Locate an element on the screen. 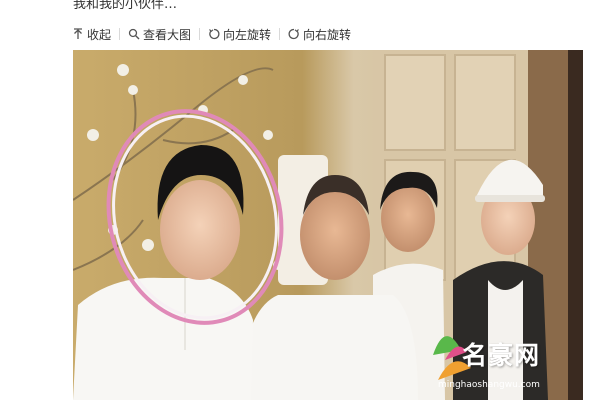  collapse-label: 收起 is located at coordinates (99, 34).